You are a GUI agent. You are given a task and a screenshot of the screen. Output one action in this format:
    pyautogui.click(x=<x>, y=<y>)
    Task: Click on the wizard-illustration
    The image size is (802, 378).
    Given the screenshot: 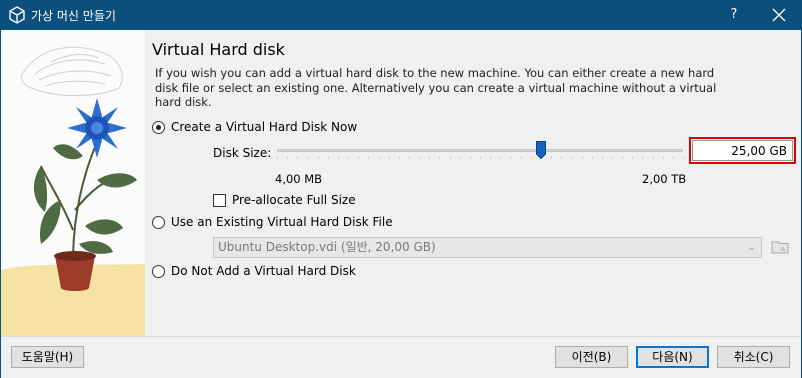 What is the action you would take?
    pyautogui.click(x=73, y=183)
    